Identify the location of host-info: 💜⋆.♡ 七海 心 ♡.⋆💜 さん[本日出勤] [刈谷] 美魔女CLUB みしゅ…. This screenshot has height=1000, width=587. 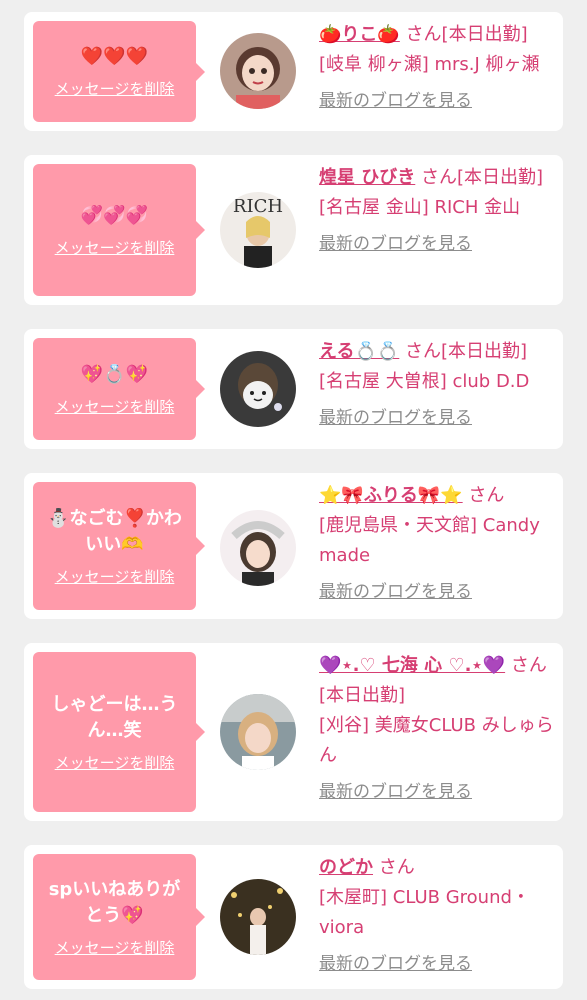
(437, 729).